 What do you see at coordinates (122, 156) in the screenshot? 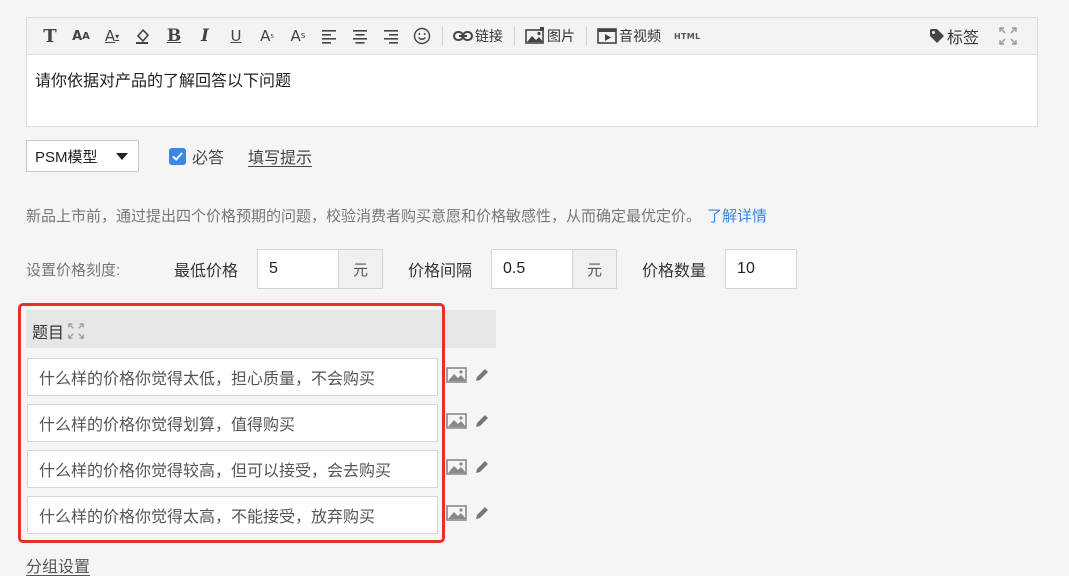
I see `caret-down-icon` at bounding box center [122, 156].